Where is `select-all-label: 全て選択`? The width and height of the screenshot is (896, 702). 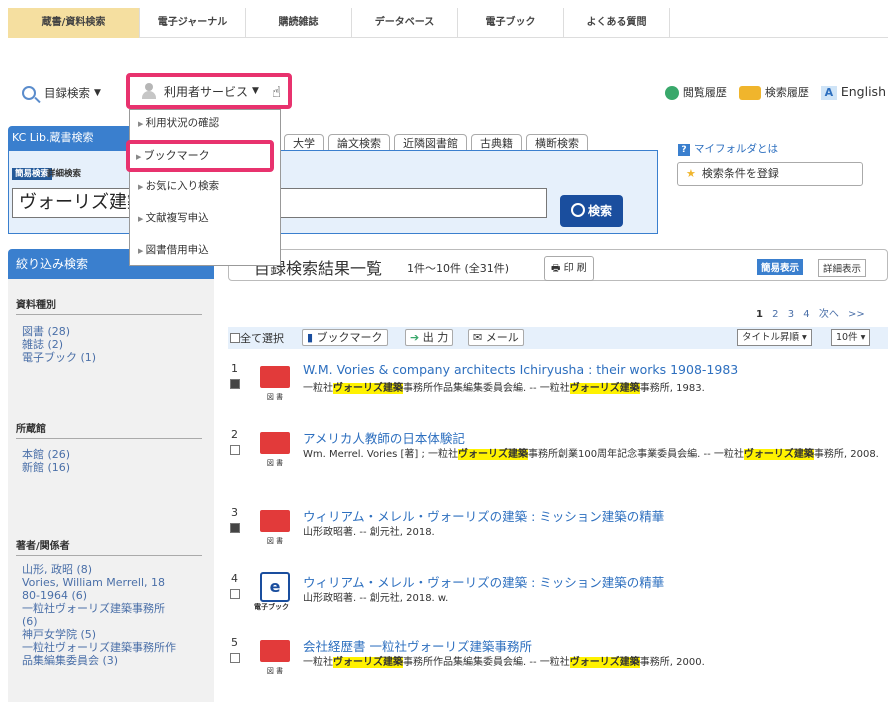
select-all-label: 全て選択 is located at coordinates (262, 338).